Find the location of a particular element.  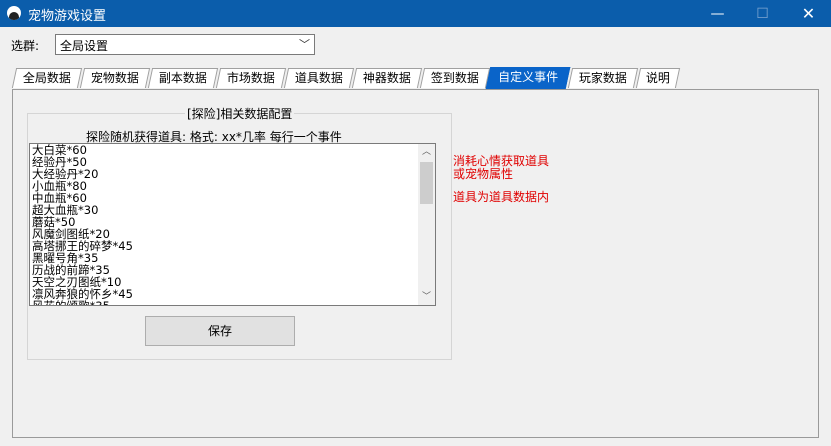

tab-global-data: 全局数据 is located at coordinates (47, 78).